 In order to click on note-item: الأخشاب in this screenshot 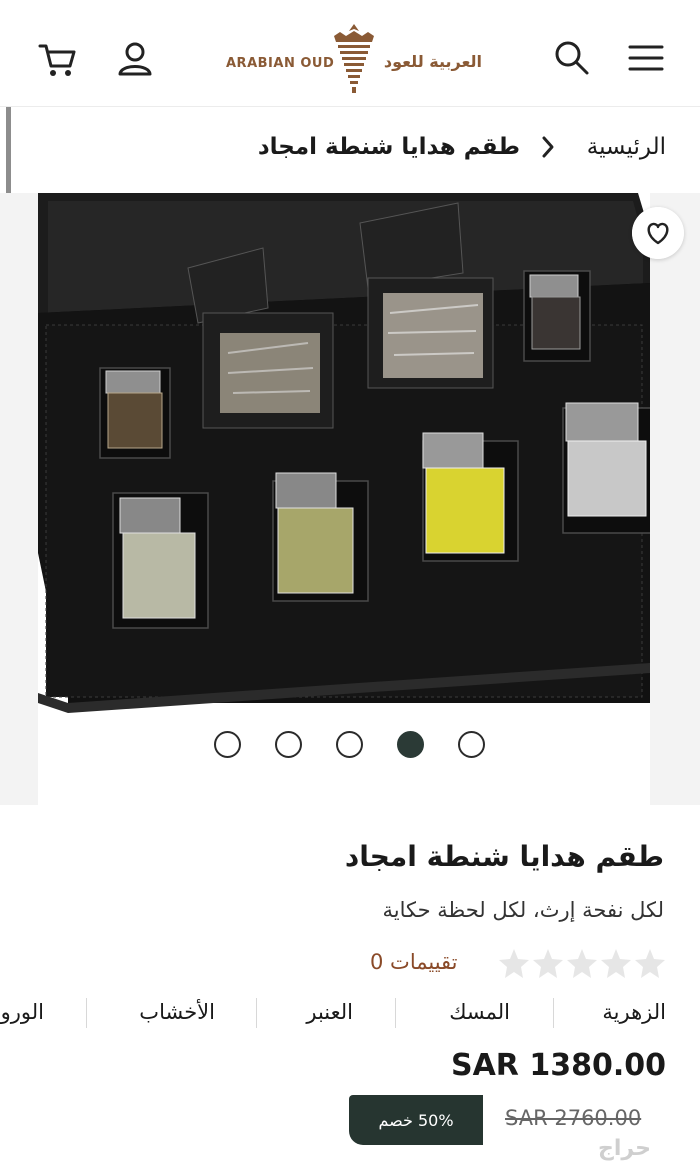, I will do `click(177, 1012)`.